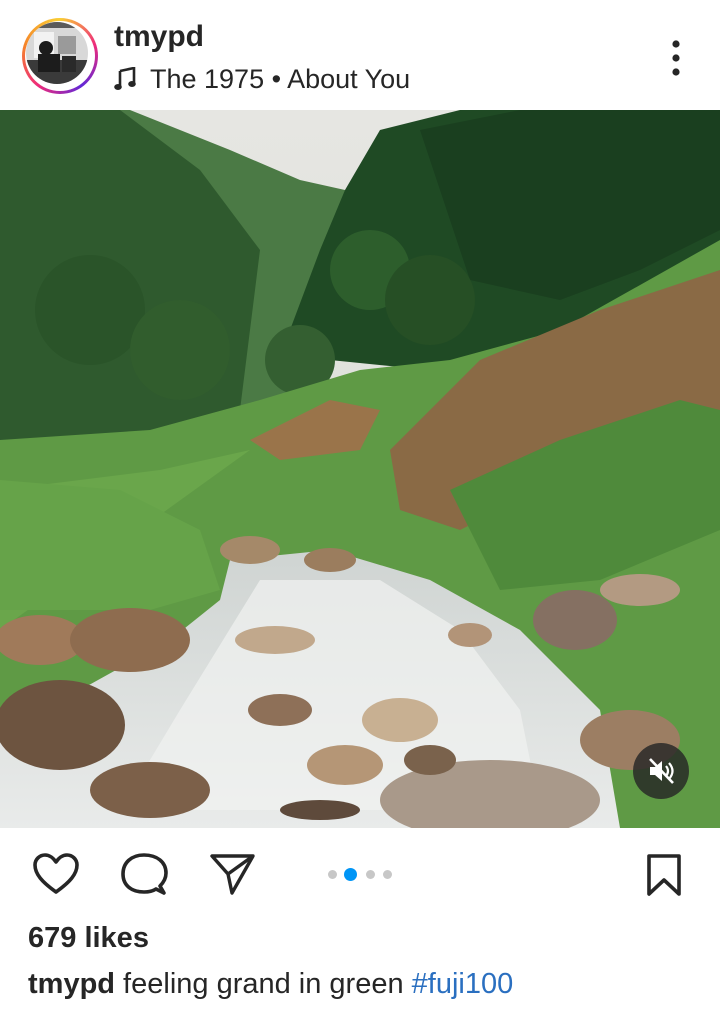 The height and width of the screenshot is (1012, 720). I want to click on caption-text: feeling grand in green, so click(263, 984).